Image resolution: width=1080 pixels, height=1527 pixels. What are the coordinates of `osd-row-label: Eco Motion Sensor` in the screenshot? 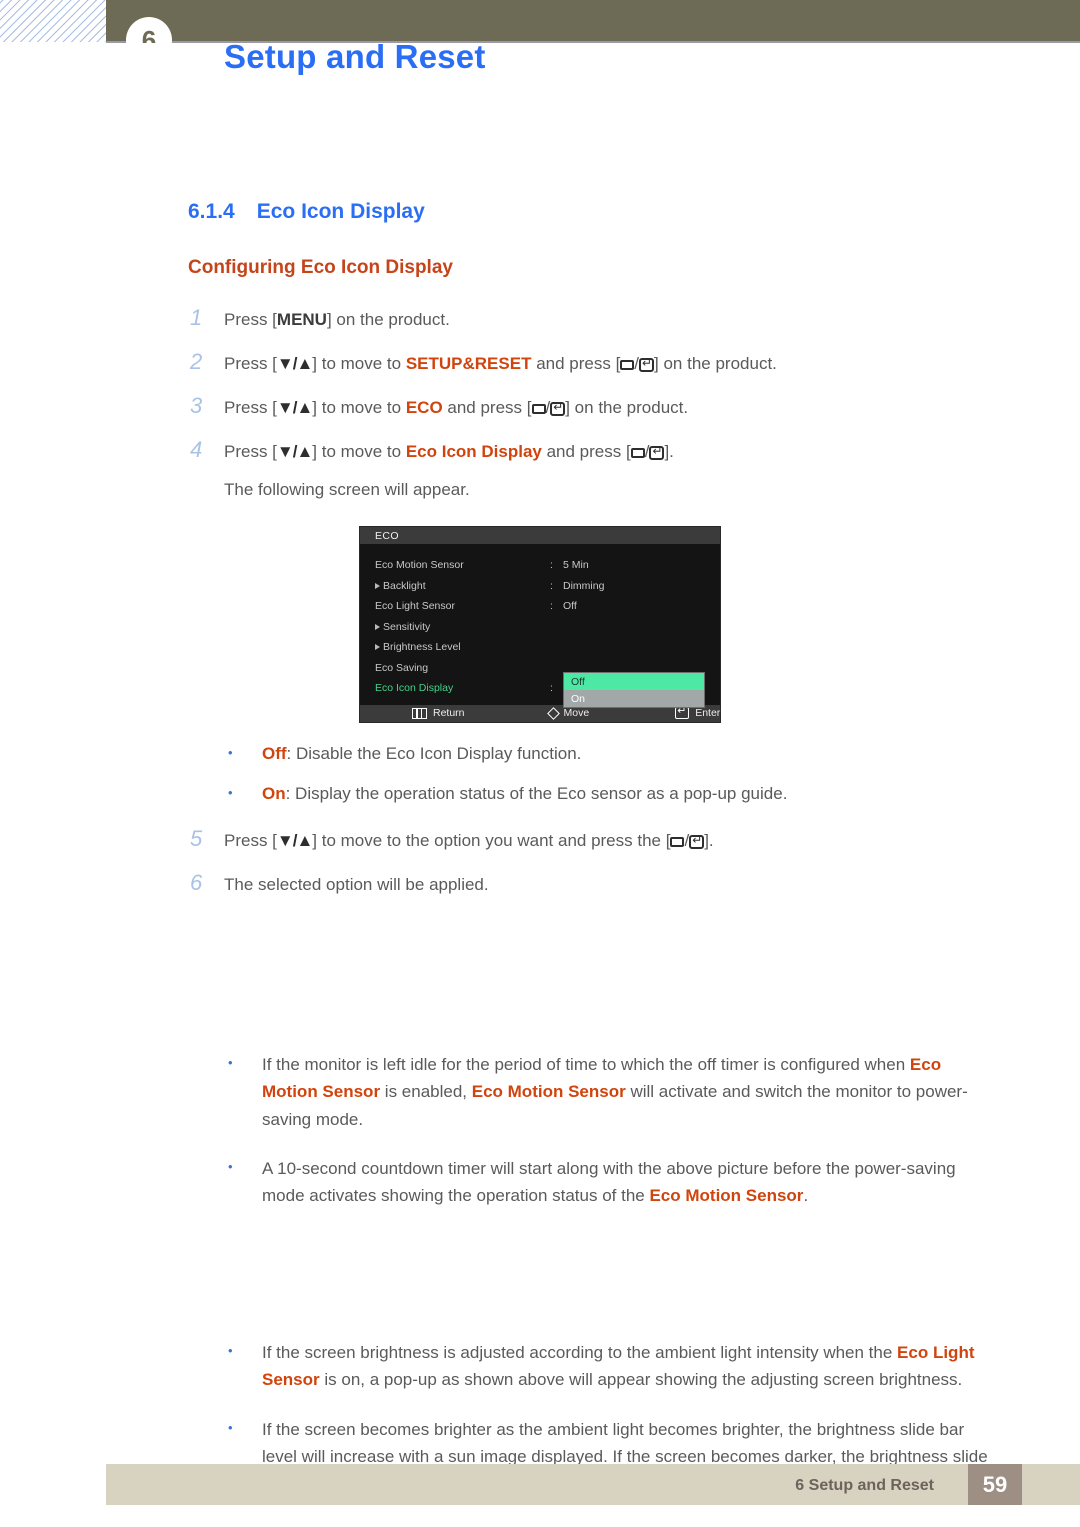 It's located at (462, 565).